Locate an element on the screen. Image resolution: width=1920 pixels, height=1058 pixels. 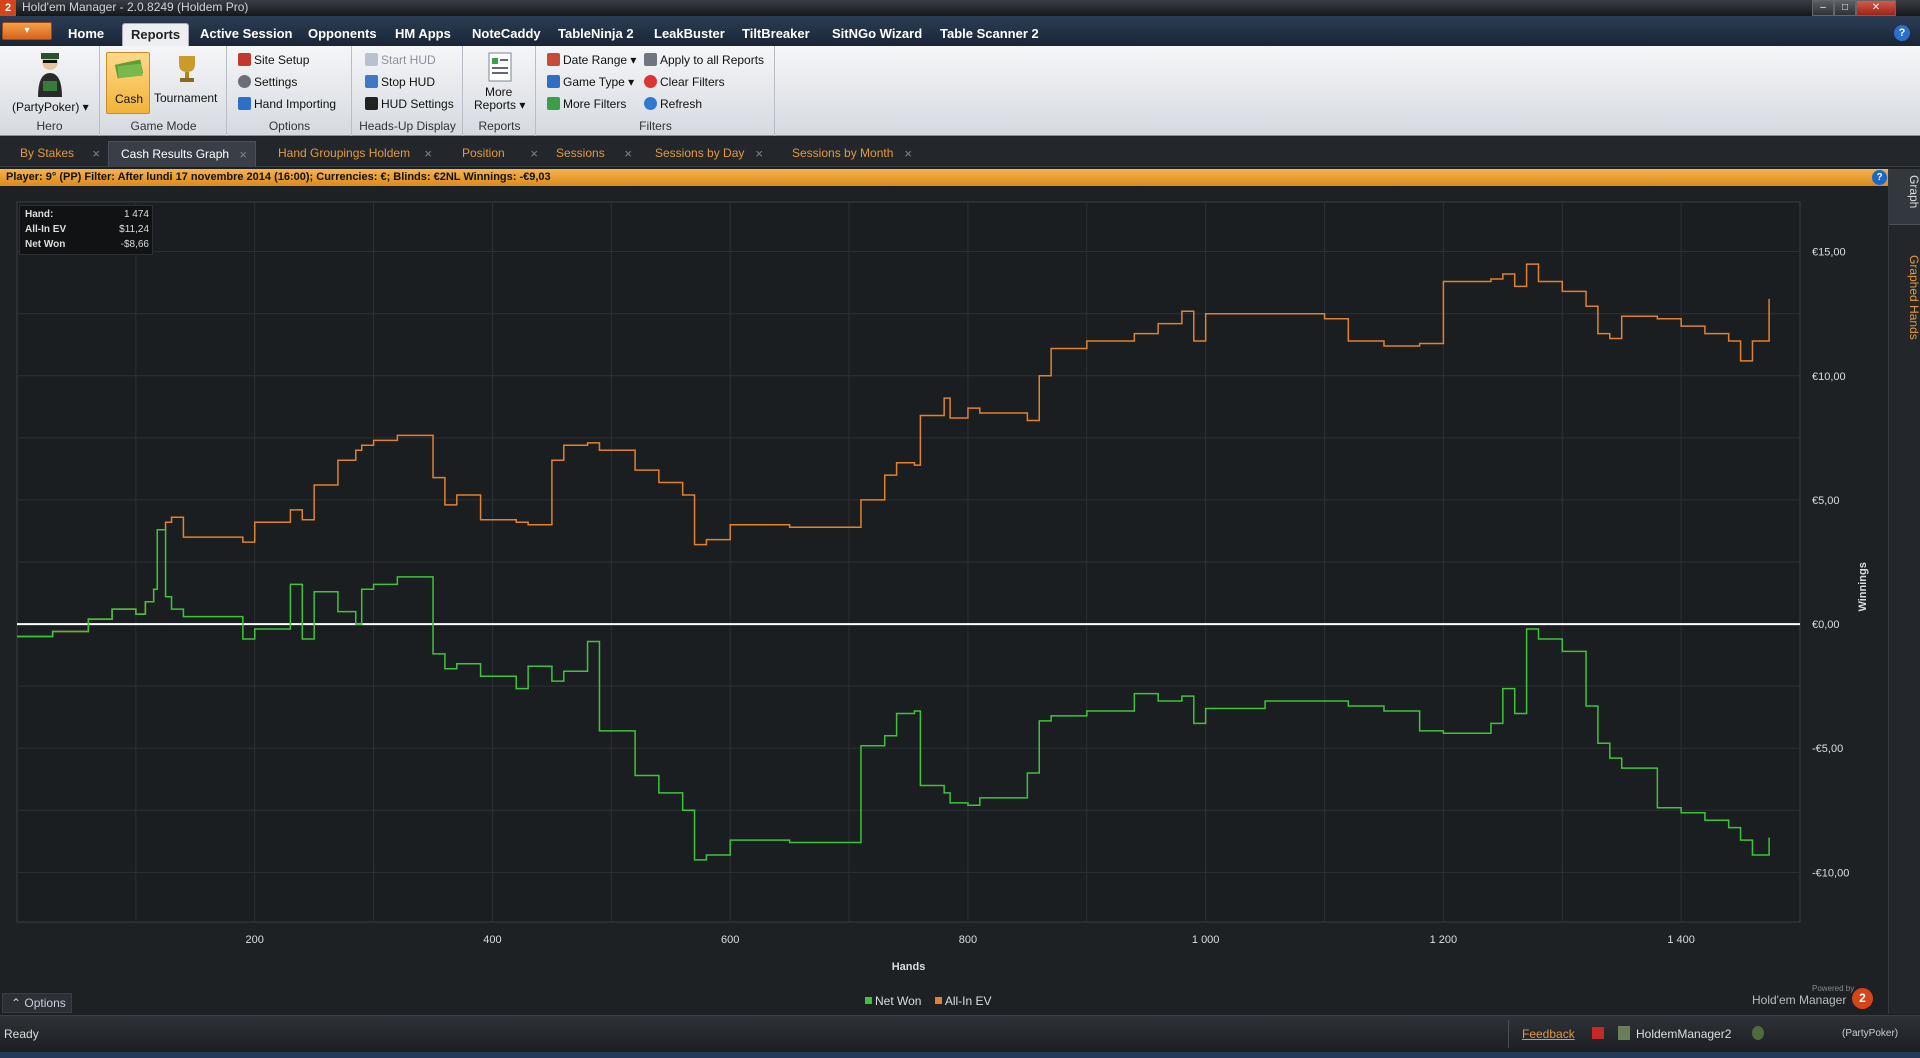
more-filters-button: More Filters is located at coordinates (586, 105).